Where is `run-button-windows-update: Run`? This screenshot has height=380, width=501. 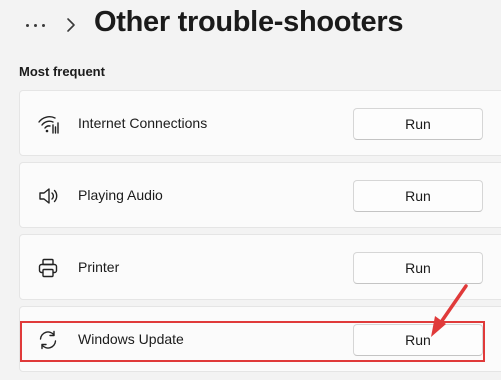
run-button-windows-update: Run is located at coordinates (418, 340).